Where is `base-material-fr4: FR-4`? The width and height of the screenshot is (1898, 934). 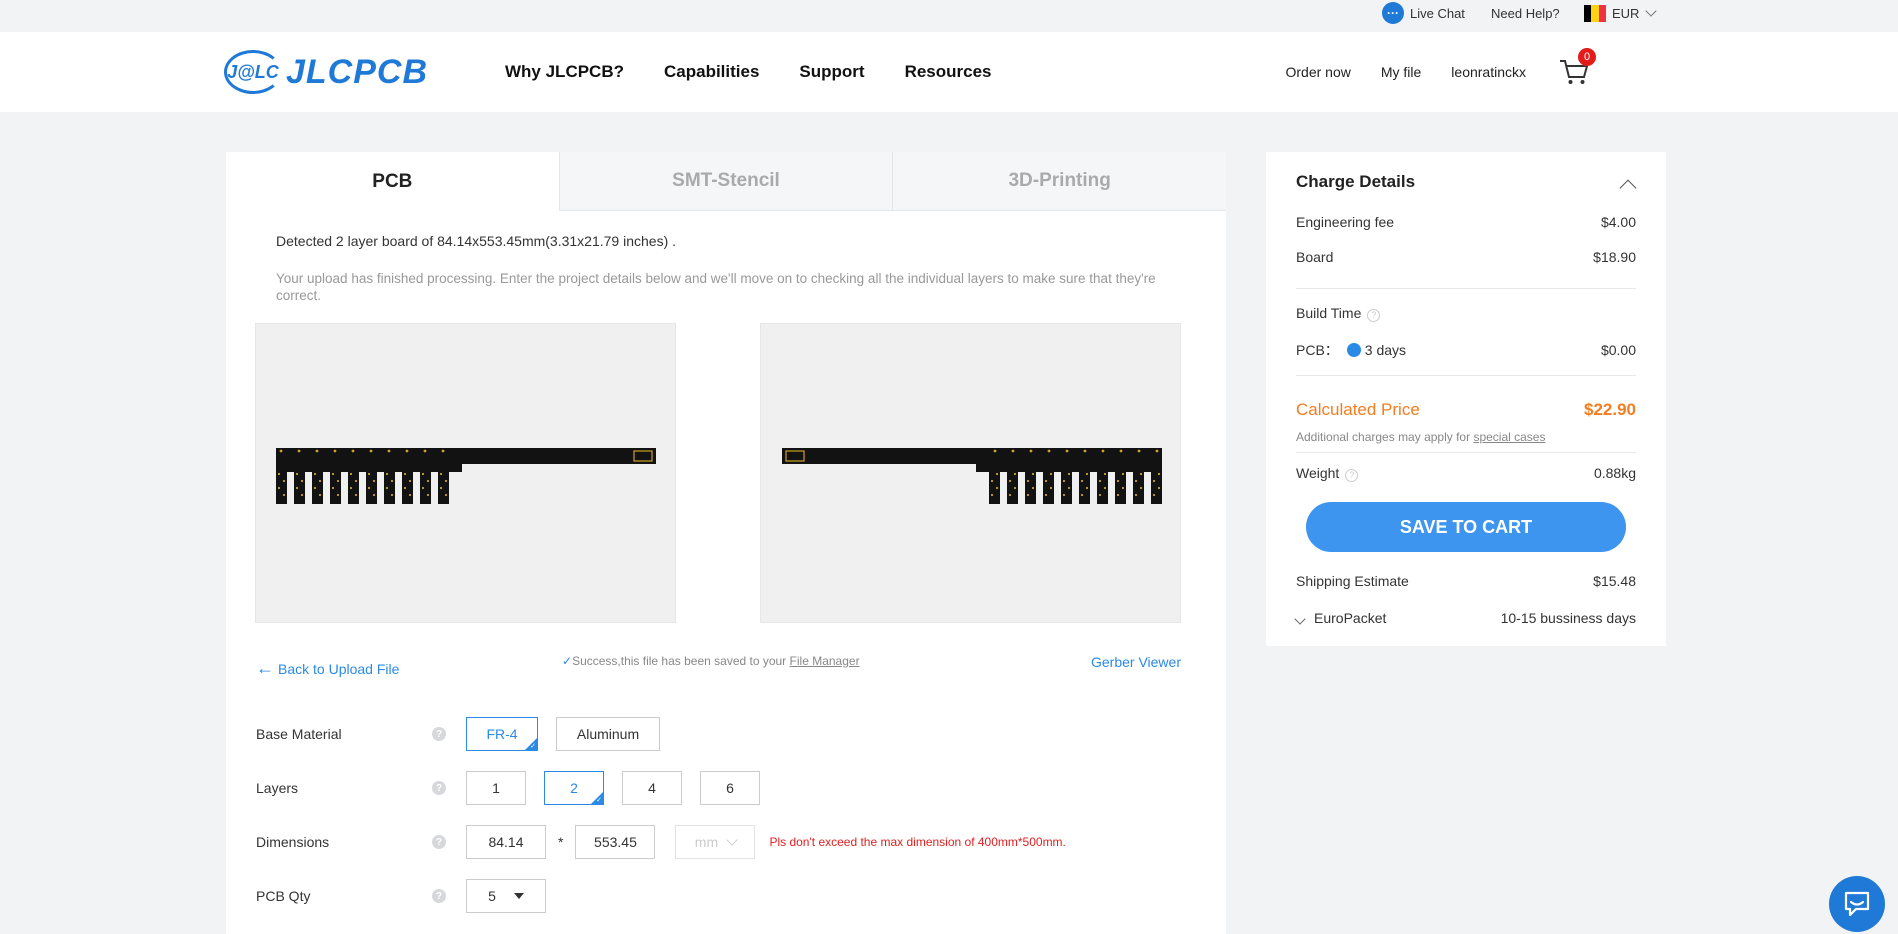
base-material-fr4: FR-4 is located at coordinates (502, 734).